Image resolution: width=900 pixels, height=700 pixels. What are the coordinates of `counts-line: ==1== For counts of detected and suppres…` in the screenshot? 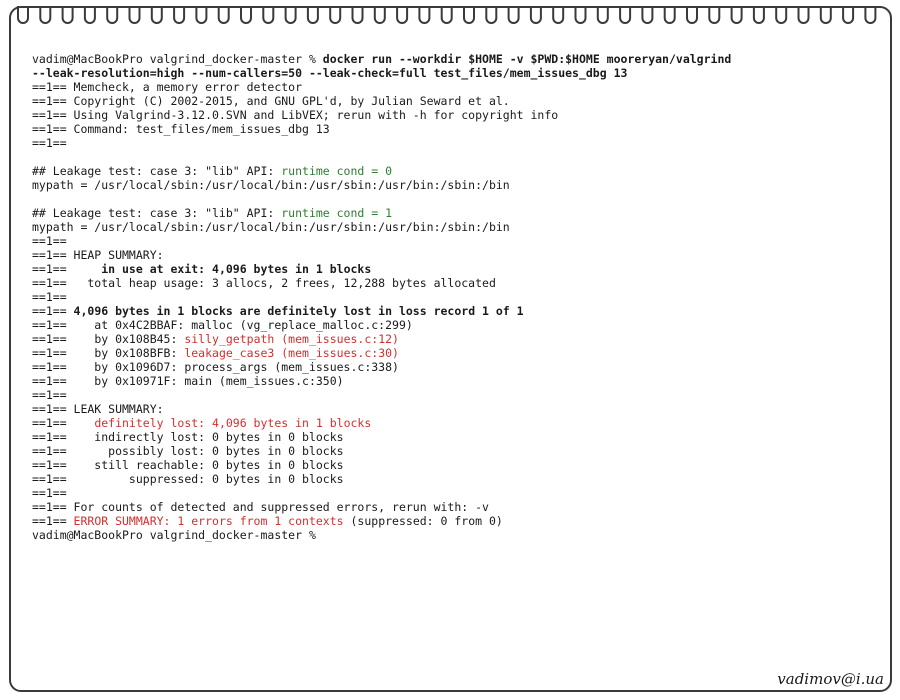 It's located at (260, 507).